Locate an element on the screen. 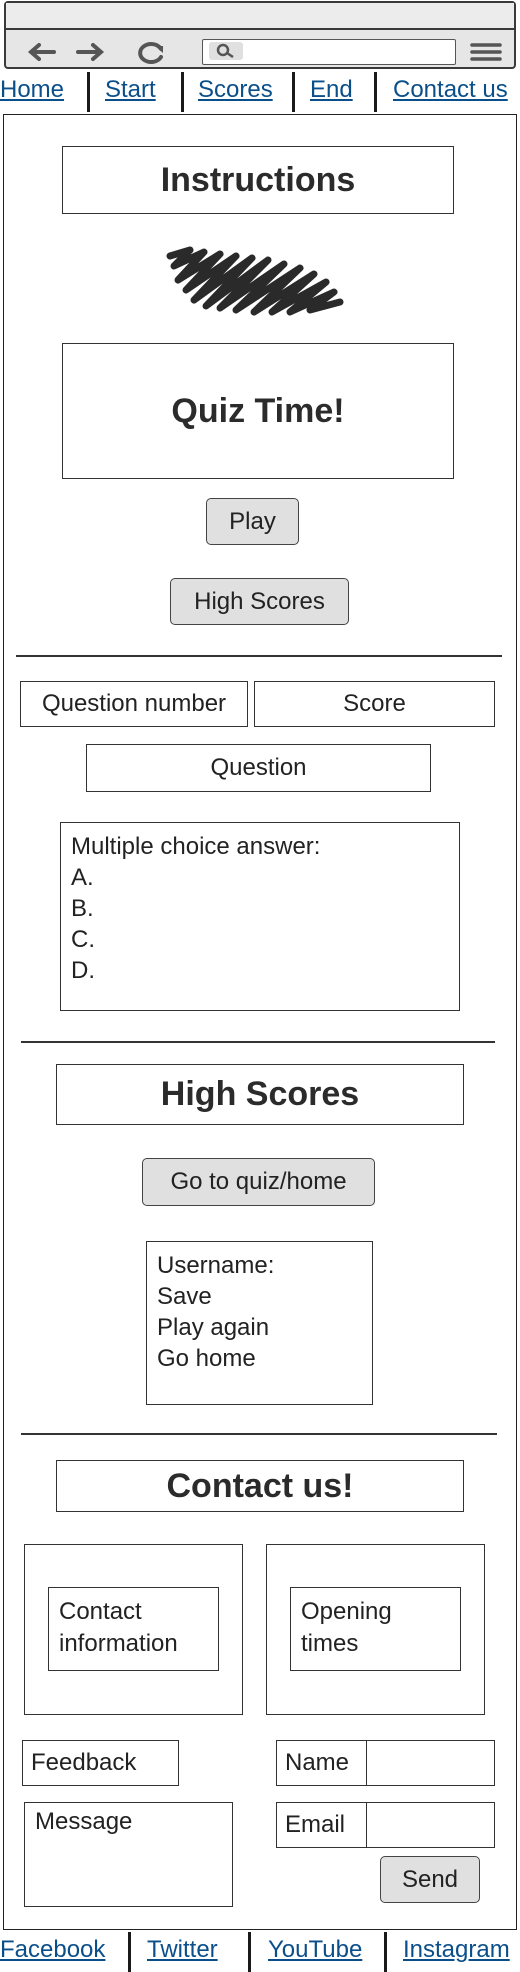 This screenshot has height=1972, width=520. nav-link-end: End is located at coordinates (331, 90).